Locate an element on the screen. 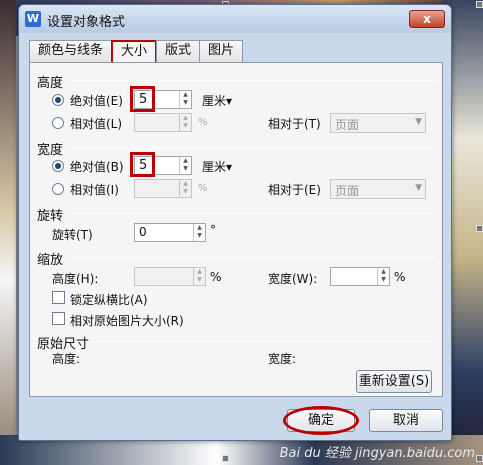  tab-bar: 颜色与线条 大小 版式 图片 is located at coordinates (136, 51).